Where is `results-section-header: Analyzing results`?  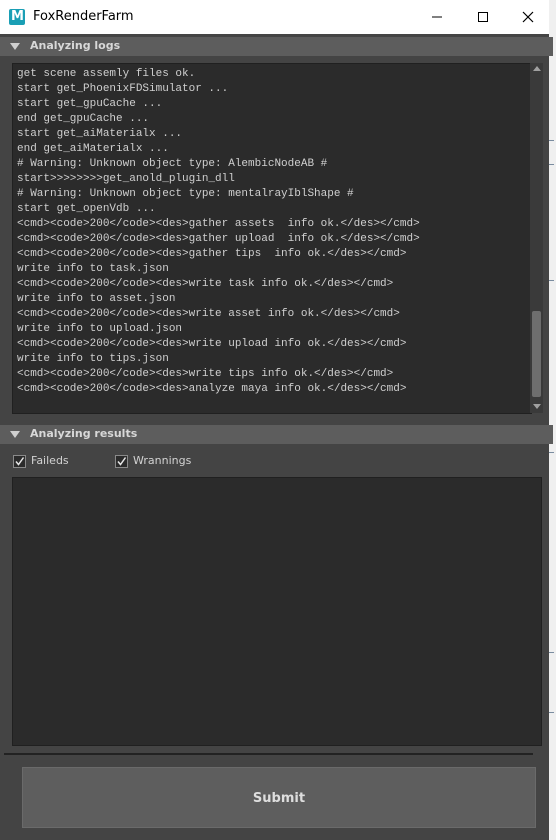
results-section-header: Analyzing results is located at coordinates (276, 434).